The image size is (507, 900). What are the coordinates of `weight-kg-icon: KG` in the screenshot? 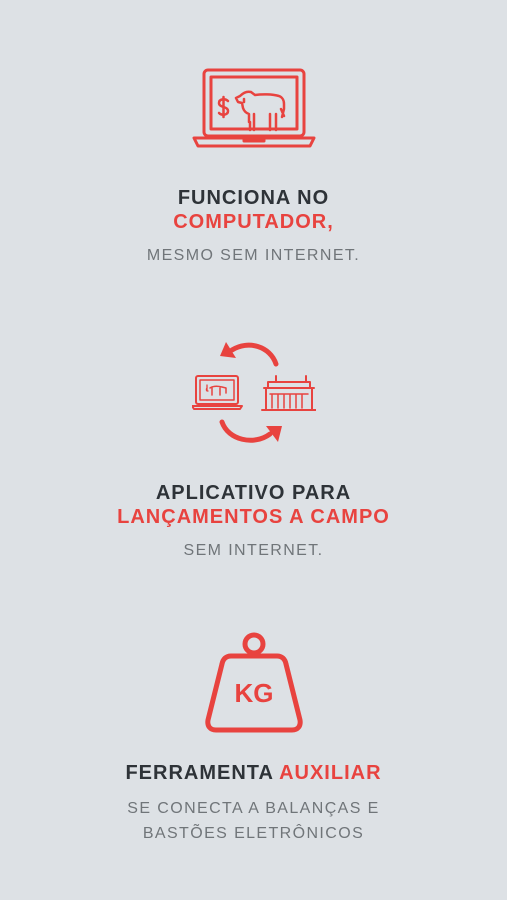 It's located at (253, 682).